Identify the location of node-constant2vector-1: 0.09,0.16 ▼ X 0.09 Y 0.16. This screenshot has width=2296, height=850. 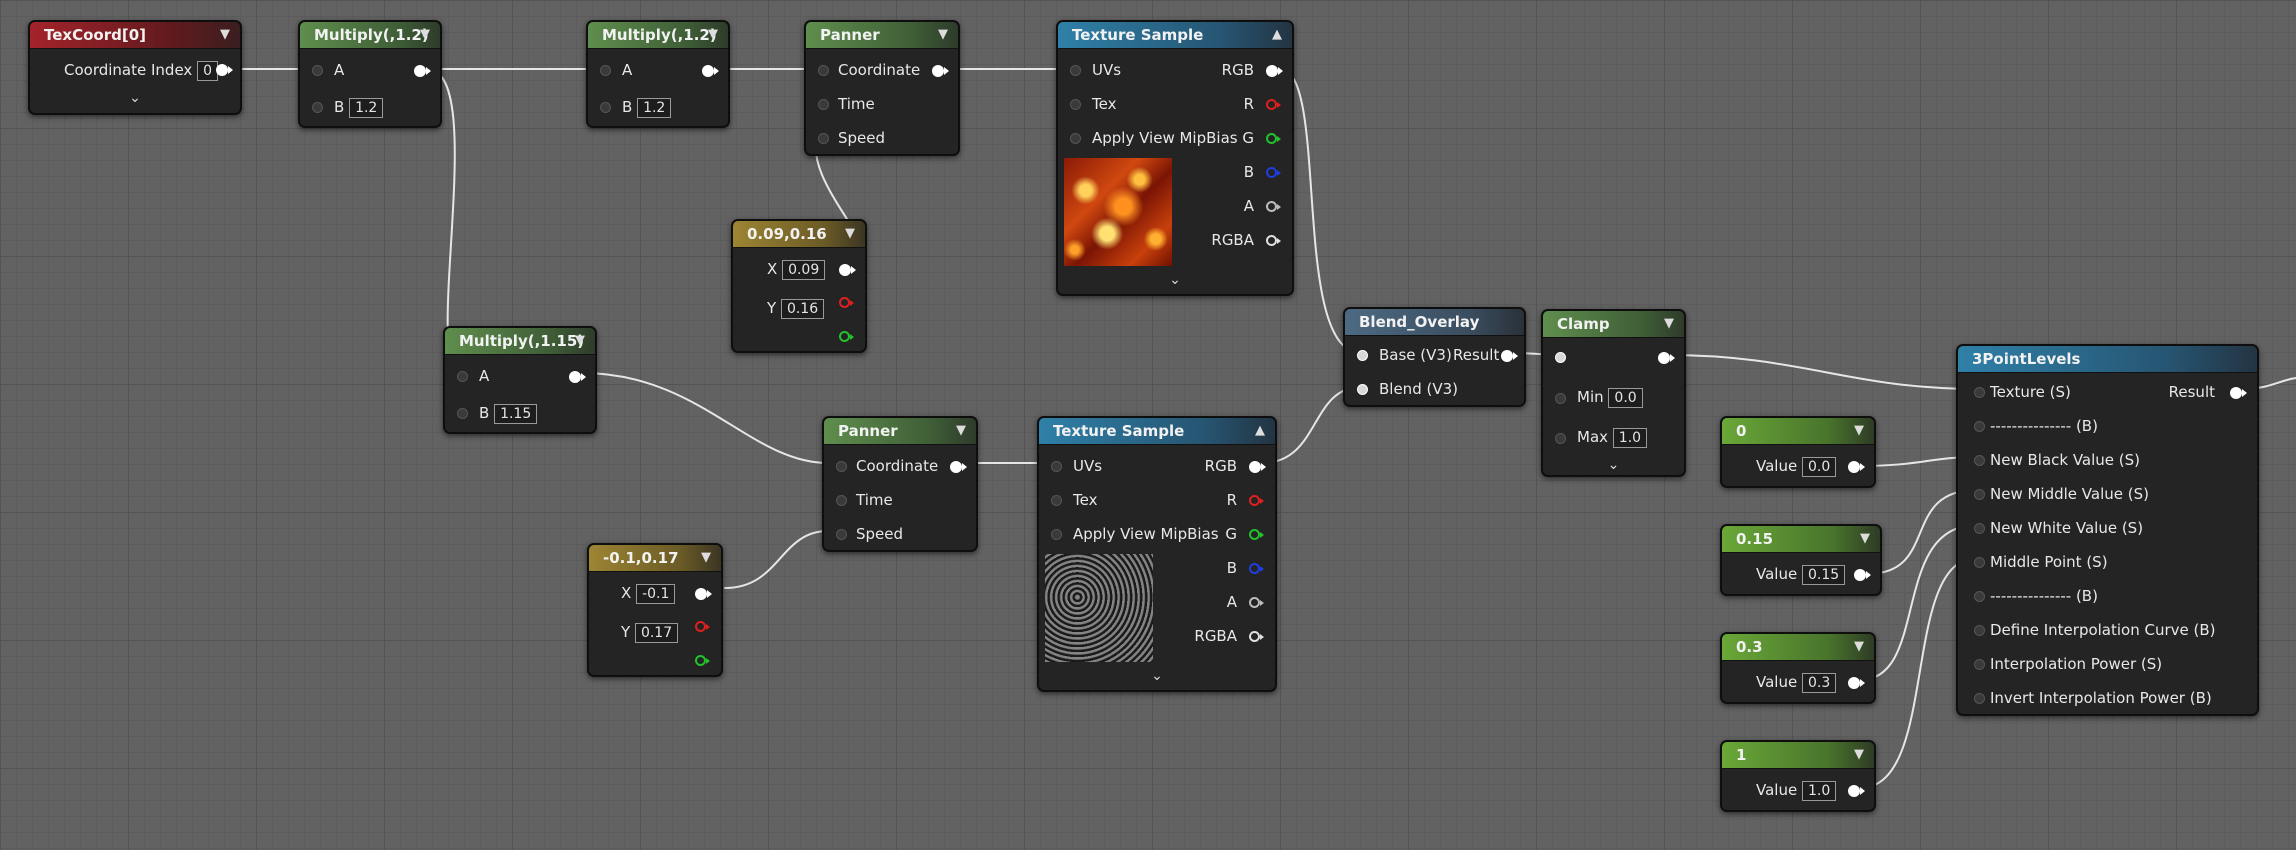
(799, 286).